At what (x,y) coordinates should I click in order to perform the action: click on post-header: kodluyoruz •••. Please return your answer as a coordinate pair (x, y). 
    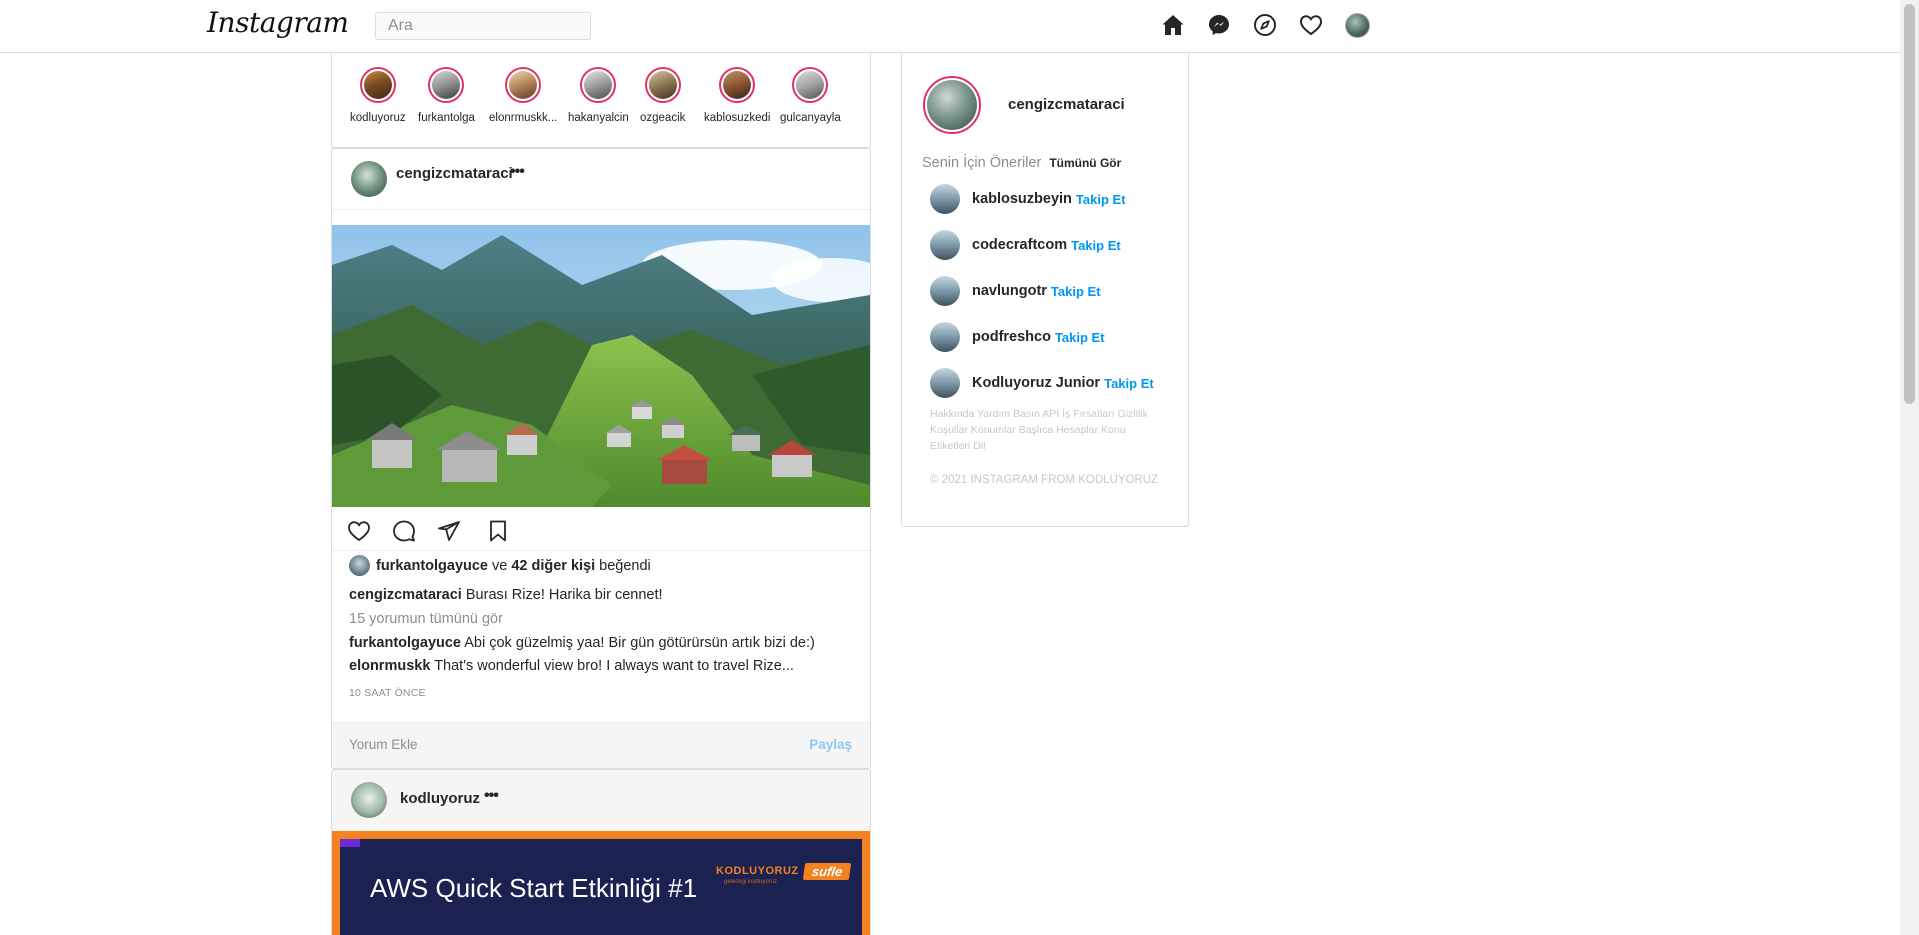
    Looking at the image, I should click on (601, 800).